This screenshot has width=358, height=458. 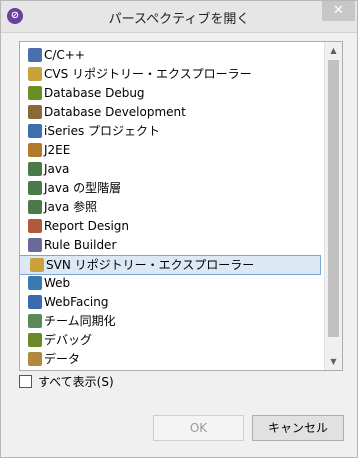 I want to click on list-item: Rule Builder, so click(x=75, y=245).